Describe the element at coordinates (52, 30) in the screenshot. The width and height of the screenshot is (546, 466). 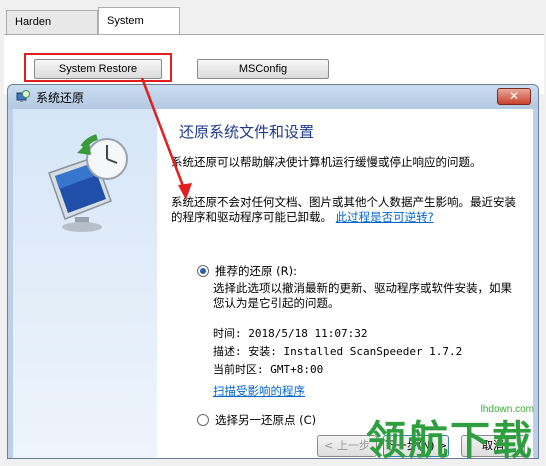
I see `tab-harden-windows: Harden Windows` at that location.